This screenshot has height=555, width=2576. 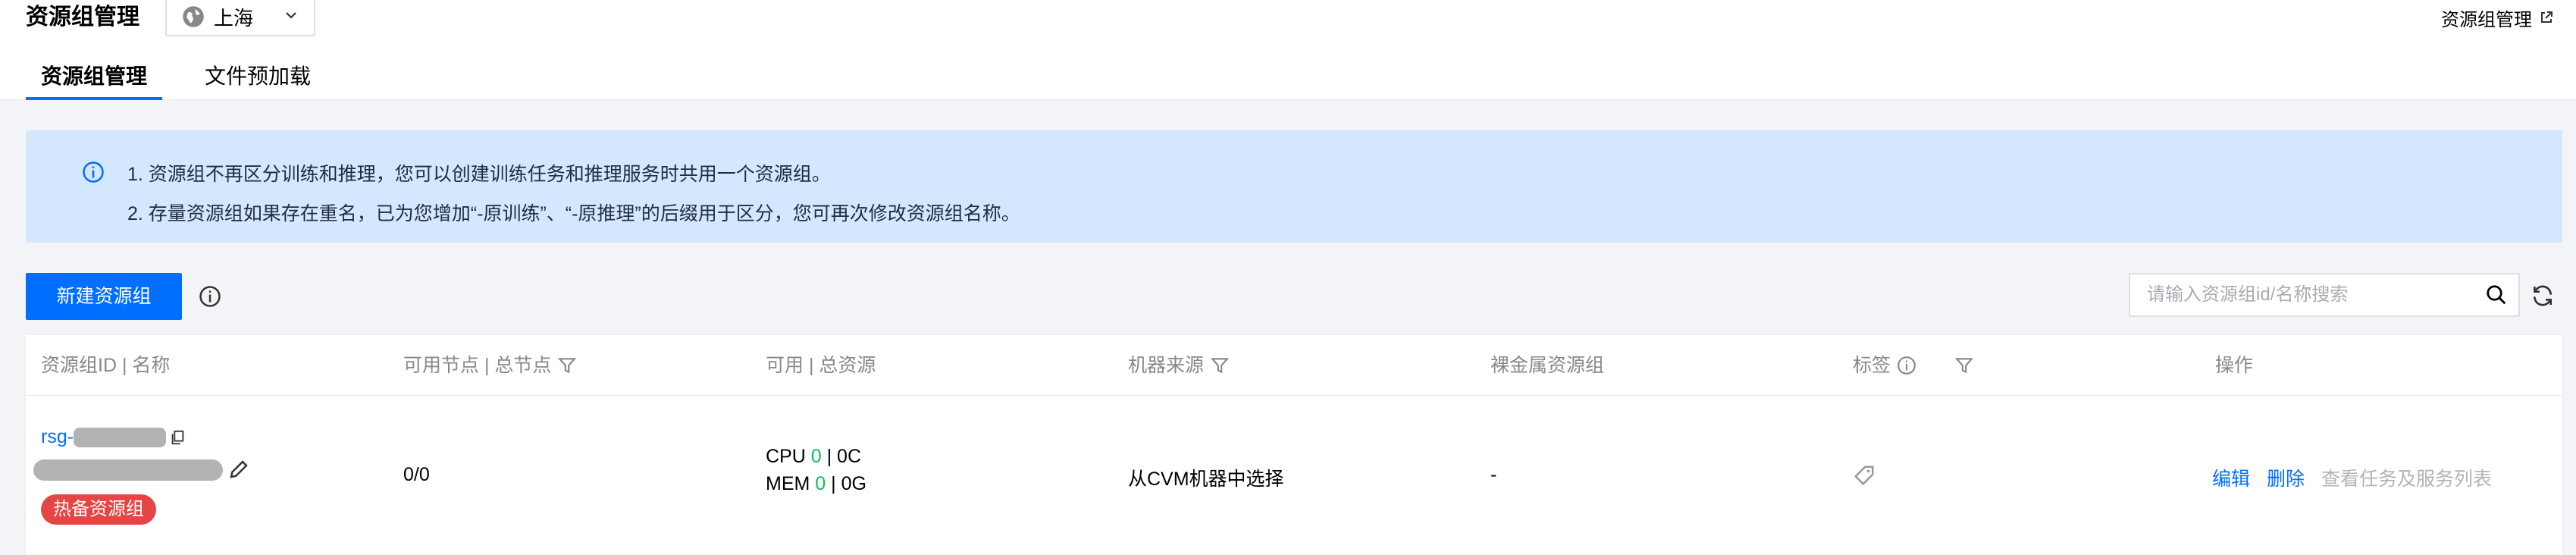 What do you see at coordinates (104, 297) in the screenshot?
I see `new-resource-group-button: 新建资源组` at bounding box center [104, 297].